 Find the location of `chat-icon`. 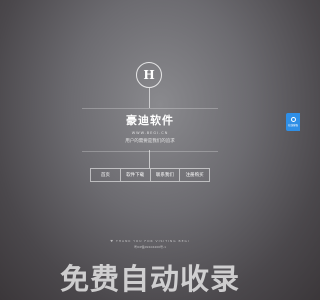

chat-icon is located at coordinates (293, 119).